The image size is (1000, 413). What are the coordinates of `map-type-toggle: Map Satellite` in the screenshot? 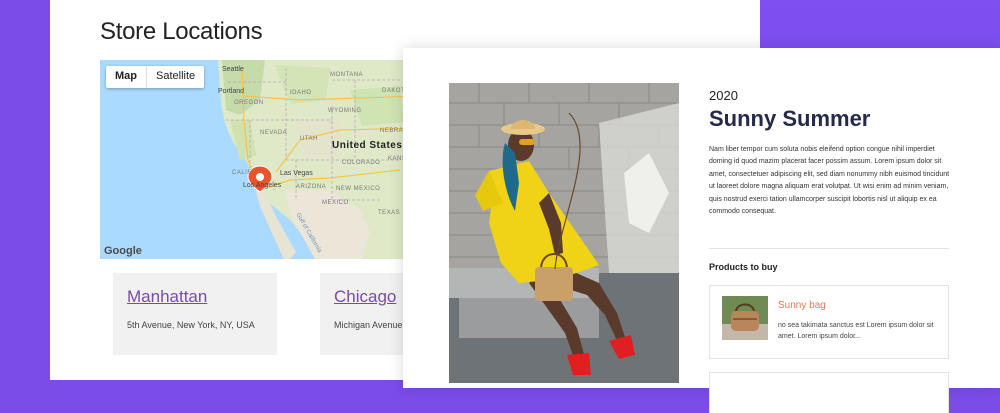 It's located at (155, 77).